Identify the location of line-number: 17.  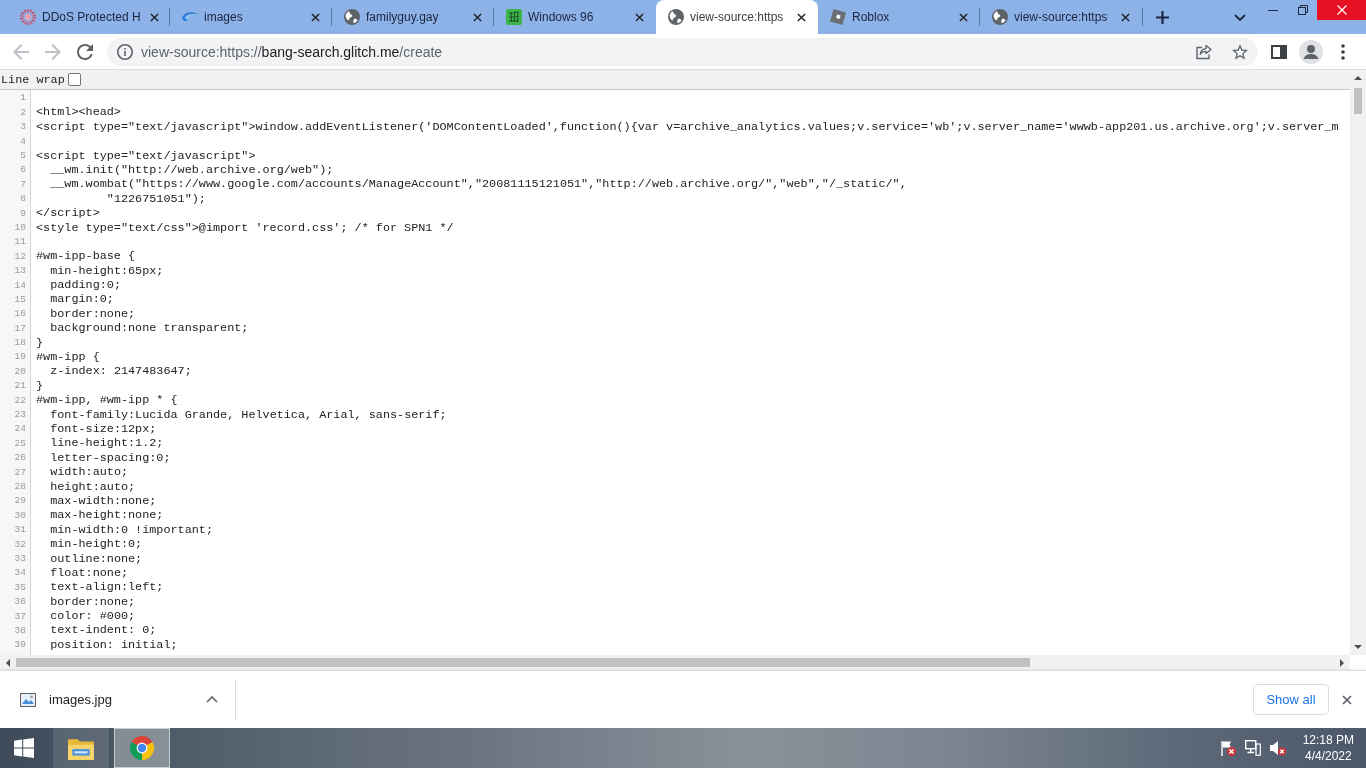
(20, 328).